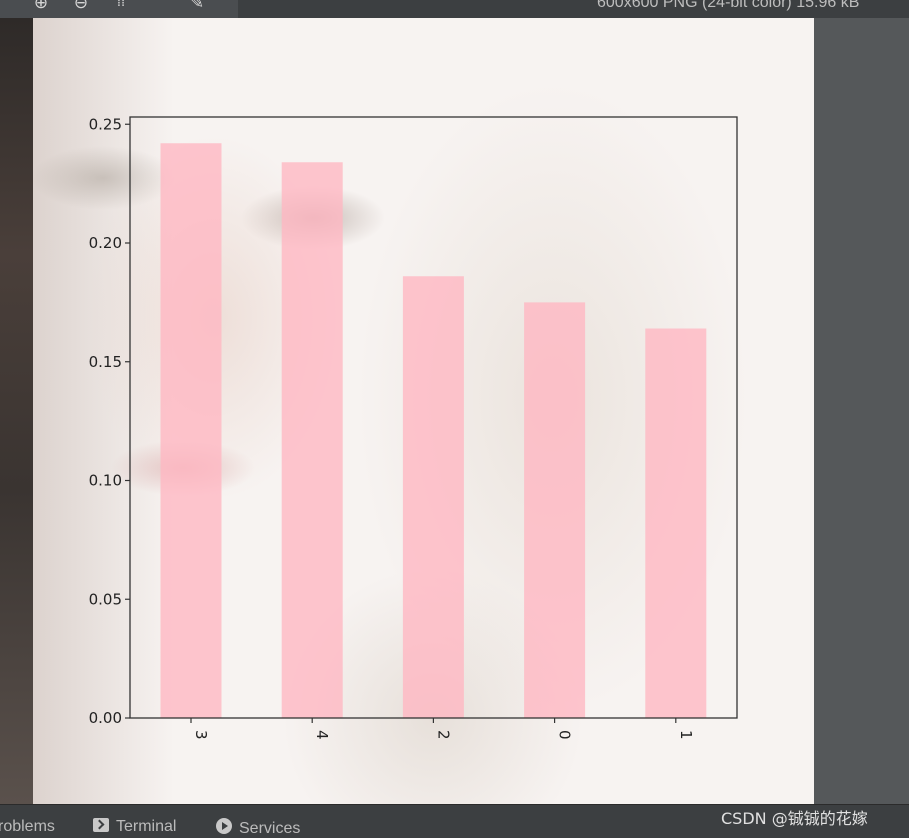 Image resolution: width=909 pixels, height=838 pixels. What do you see at coordinates (443, 735) in the screenshot?
I see `x-tick-label-2: 2` at bounding box center [443, 735].